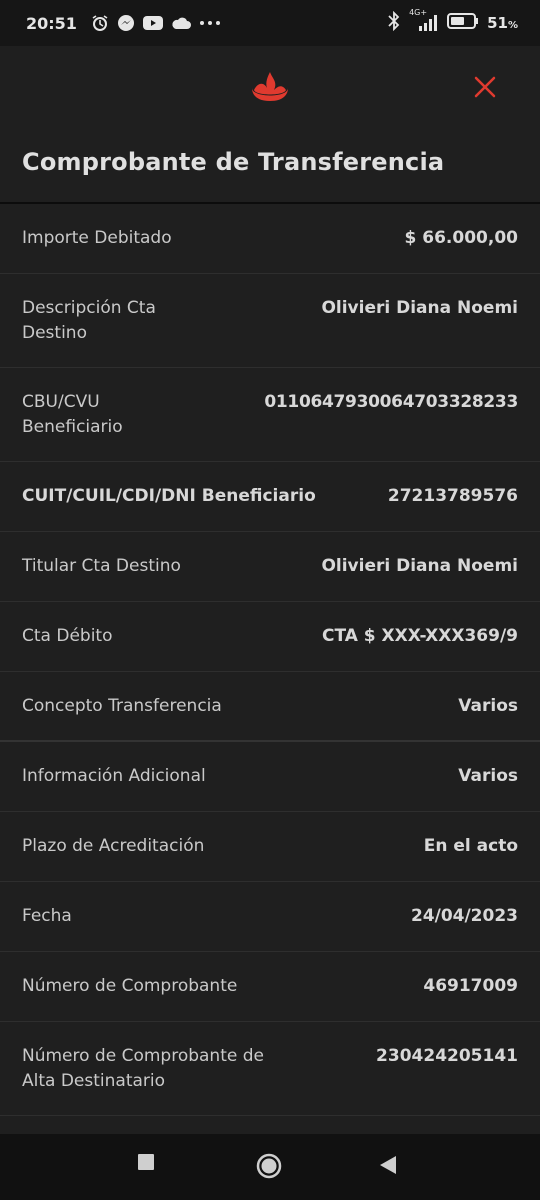 This screenshot has width=540, height=1200. I want to click on detail-label: Información Adicional, so click(114, 776).